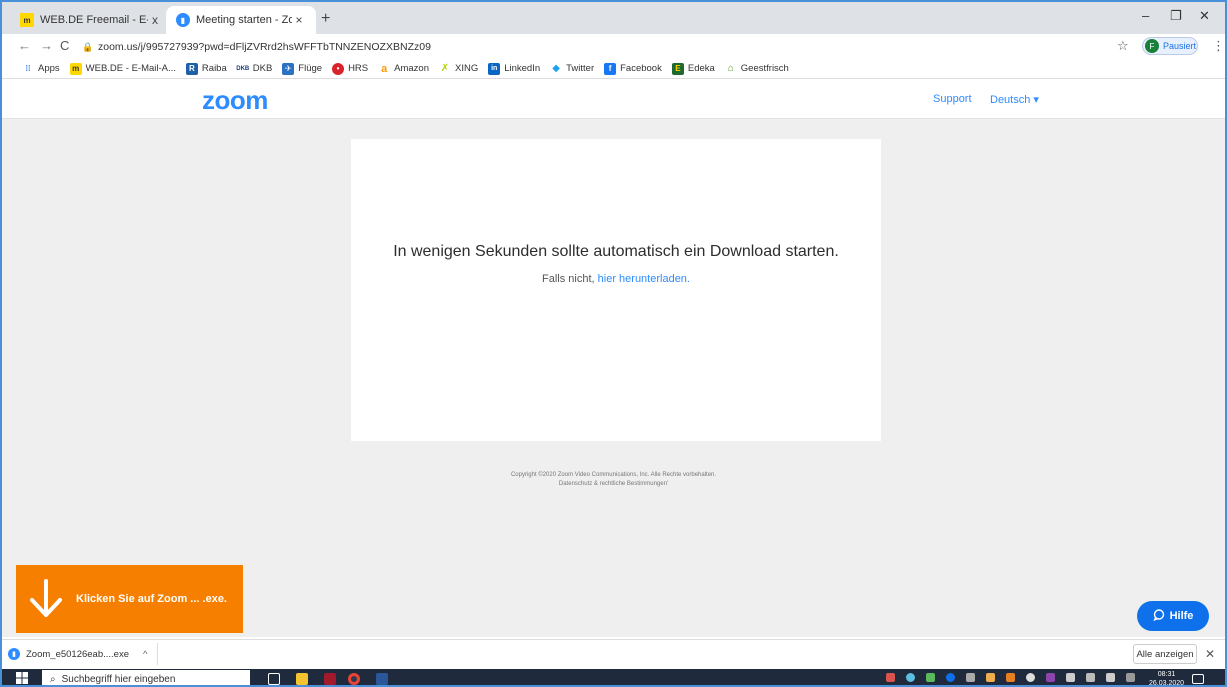 The image size is (1227, 687). Describe the element at coordinates (40, 69) in the screenshot. I see `bookmark-apps: ⁞⁞ Apps` at that location.